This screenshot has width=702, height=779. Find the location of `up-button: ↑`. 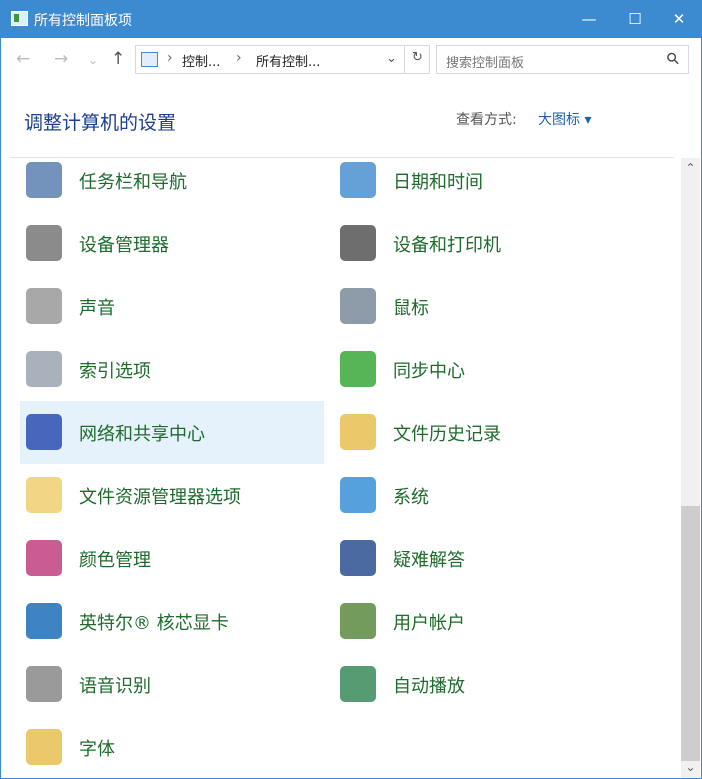

up-button: ↑ is located at coordinates (118, 59).